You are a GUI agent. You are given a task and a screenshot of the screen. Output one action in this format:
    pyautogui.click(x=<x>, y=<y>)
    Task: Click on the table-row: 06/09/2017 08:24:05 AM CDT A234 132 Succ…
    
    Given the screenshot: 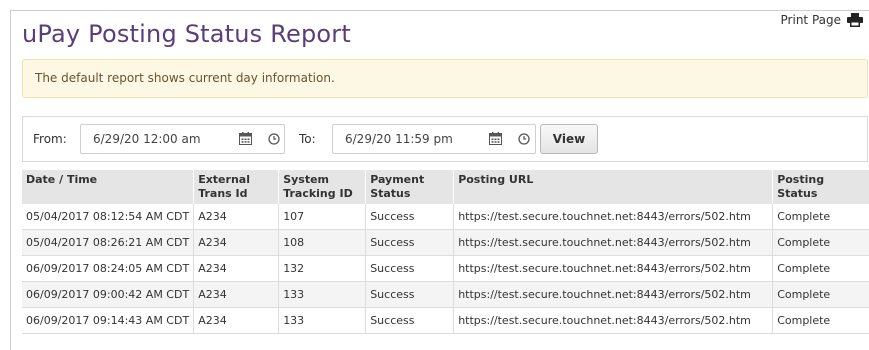 What is the action you would take?
    pyautogui.click(x=445, y=268)
    